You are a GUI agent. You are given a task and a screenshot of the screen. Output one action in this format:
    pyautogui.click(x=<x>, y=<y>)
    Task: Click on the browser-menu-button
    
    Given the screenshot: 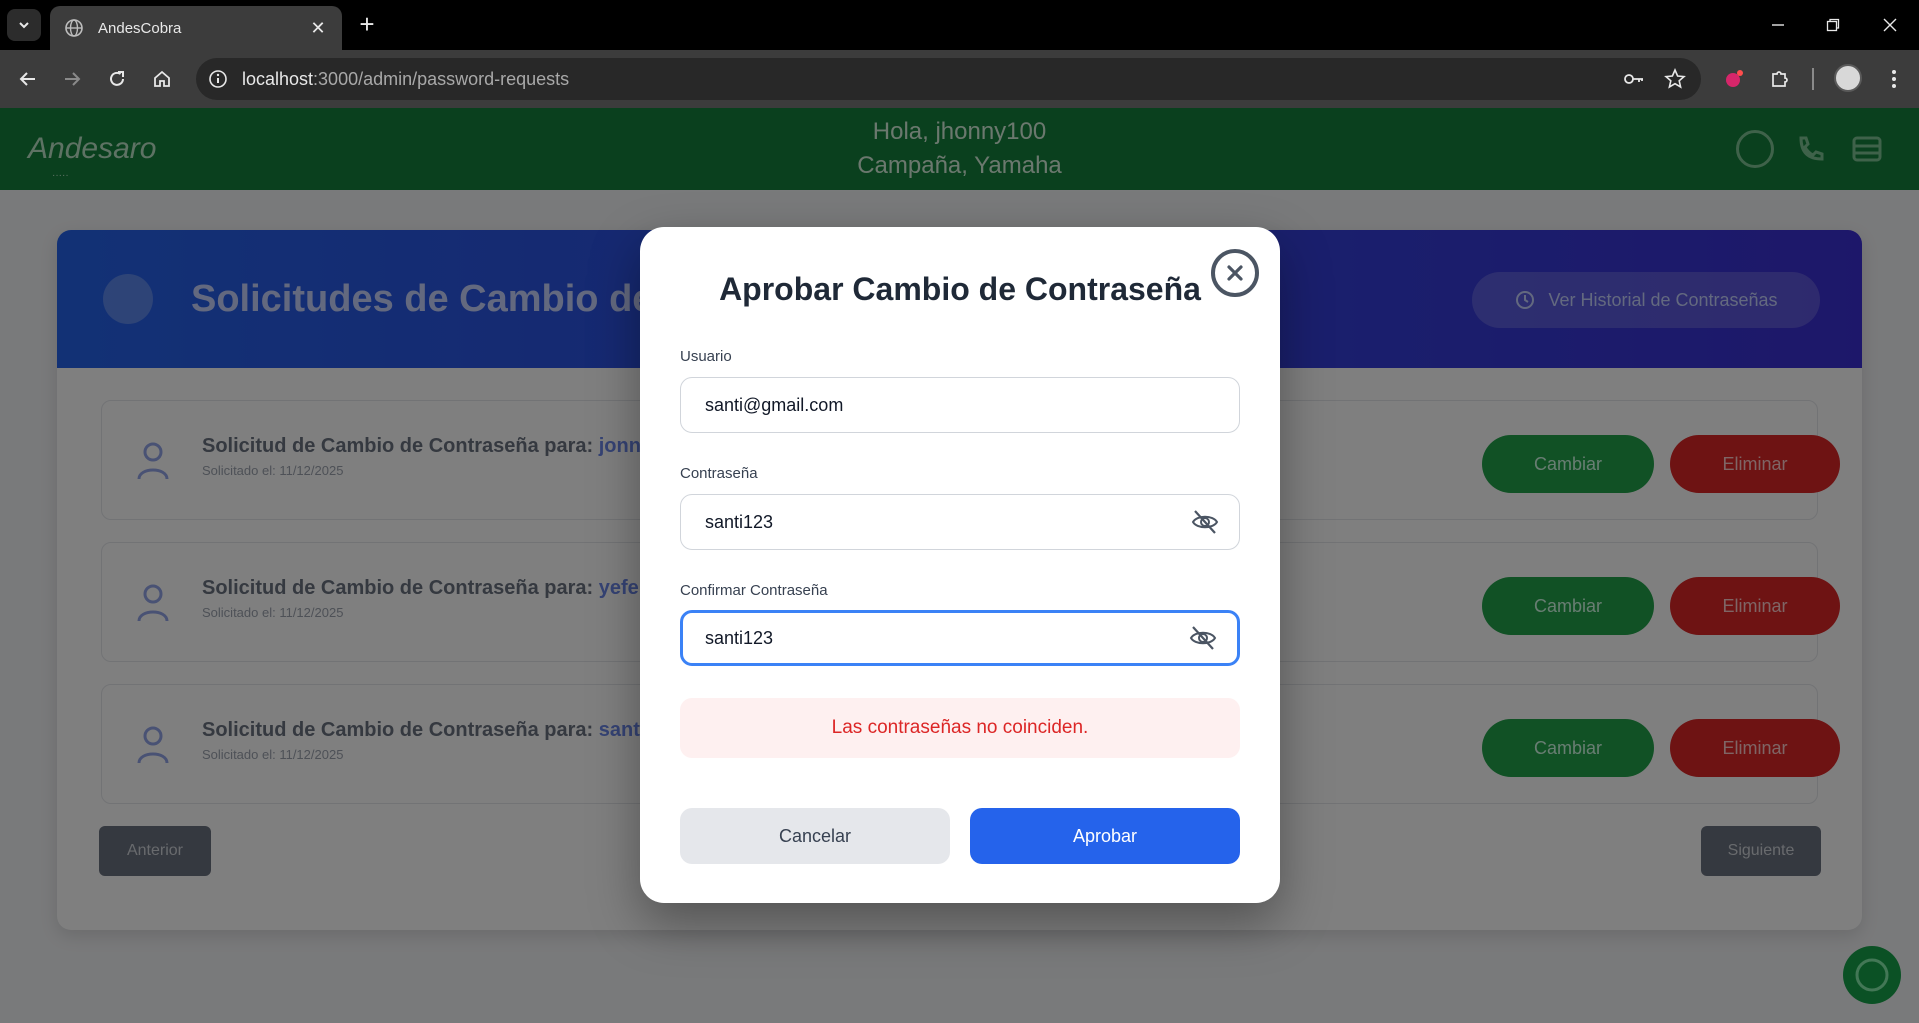 What is the action you would take?
    pyautogui.click(x=1894, y=79)
    